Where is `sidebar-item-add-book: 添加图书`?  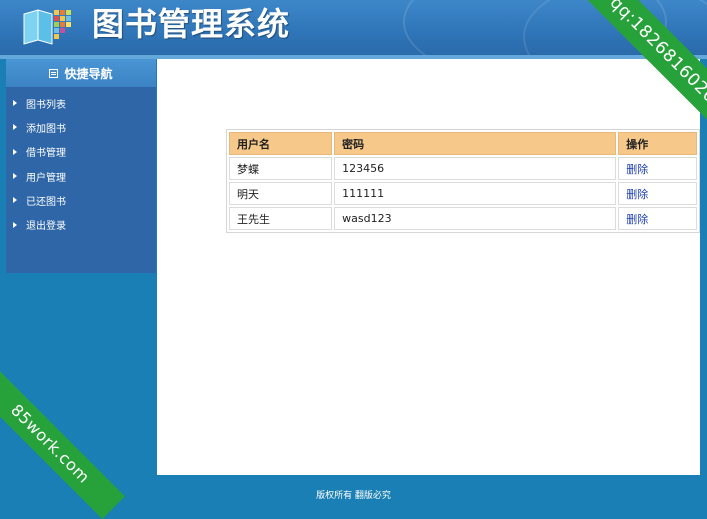 sidebar-item-add-book: 添加图书 is located at coordinates (81, 127).